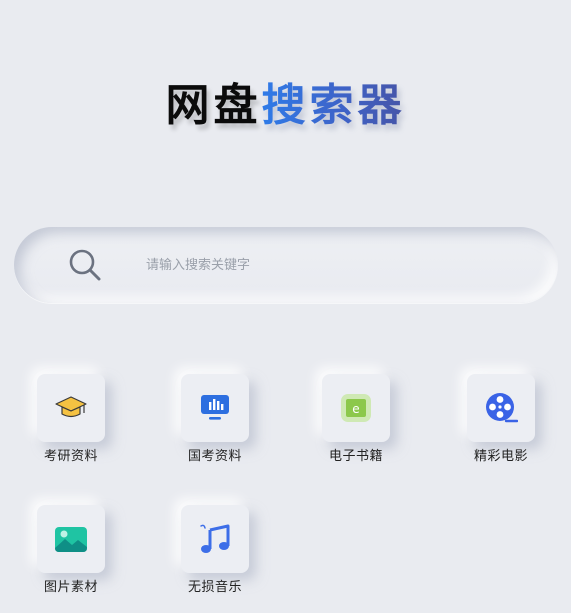 The height and width of the screenshot is (613, 571). Describe the element at coordinates (213, 105) in the screenshot. I see `title-part-netdisk: 网盘` at that location.